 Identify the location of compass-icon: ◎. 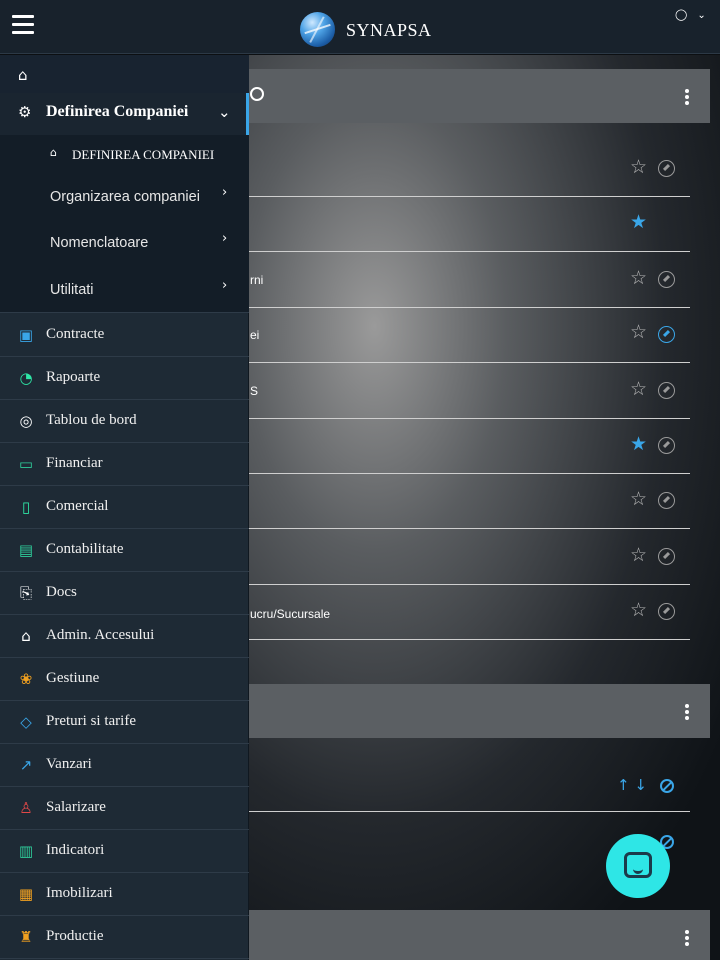
(26, 421).